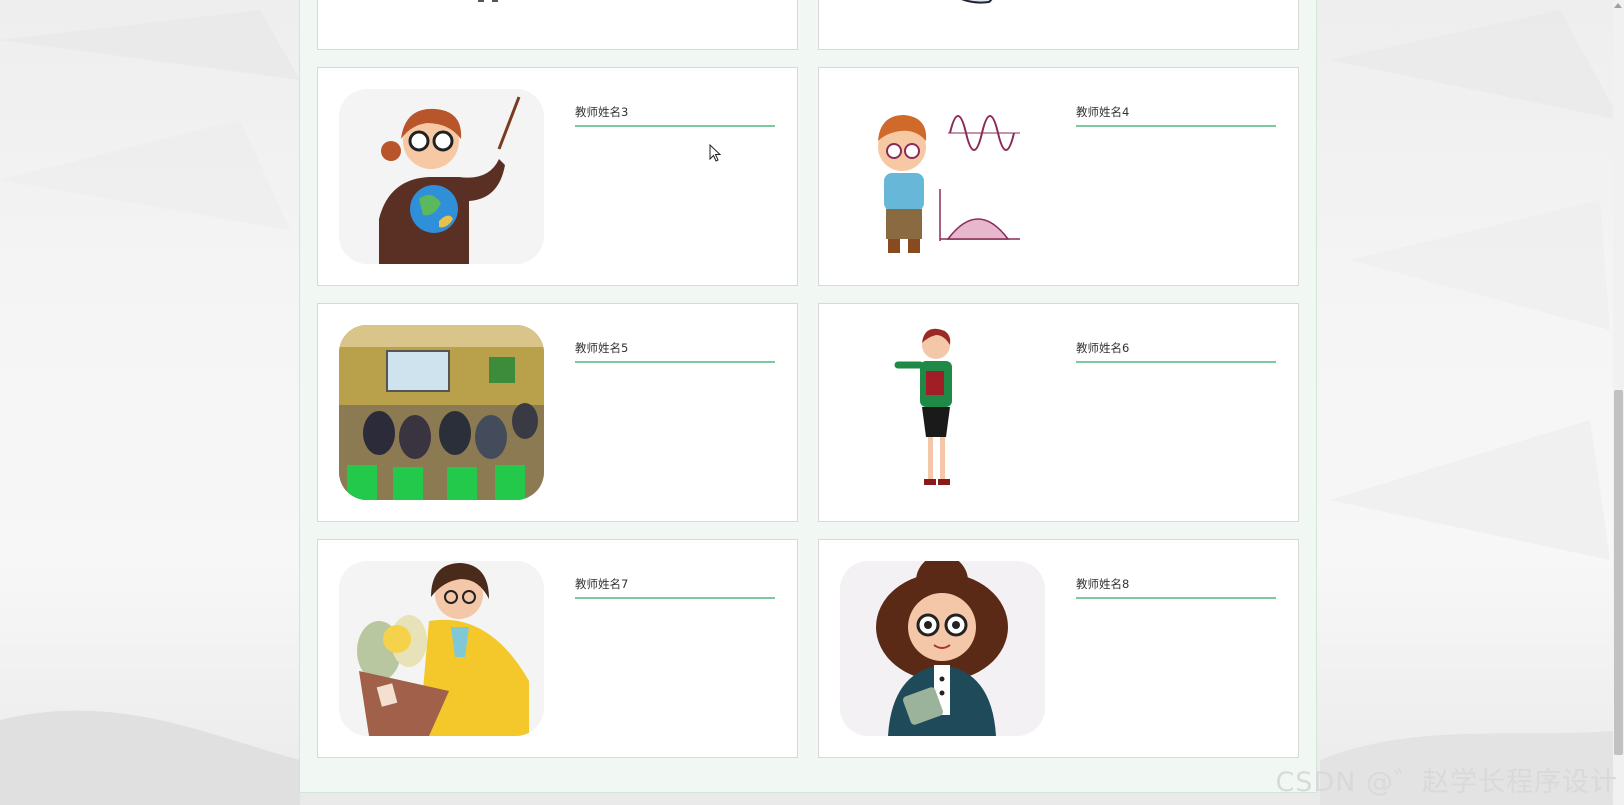  What do you see at coordinates (675, 115) in the screenshot?
I see `teacher-name: 教师姓名3` at bounding box center [675, 115].